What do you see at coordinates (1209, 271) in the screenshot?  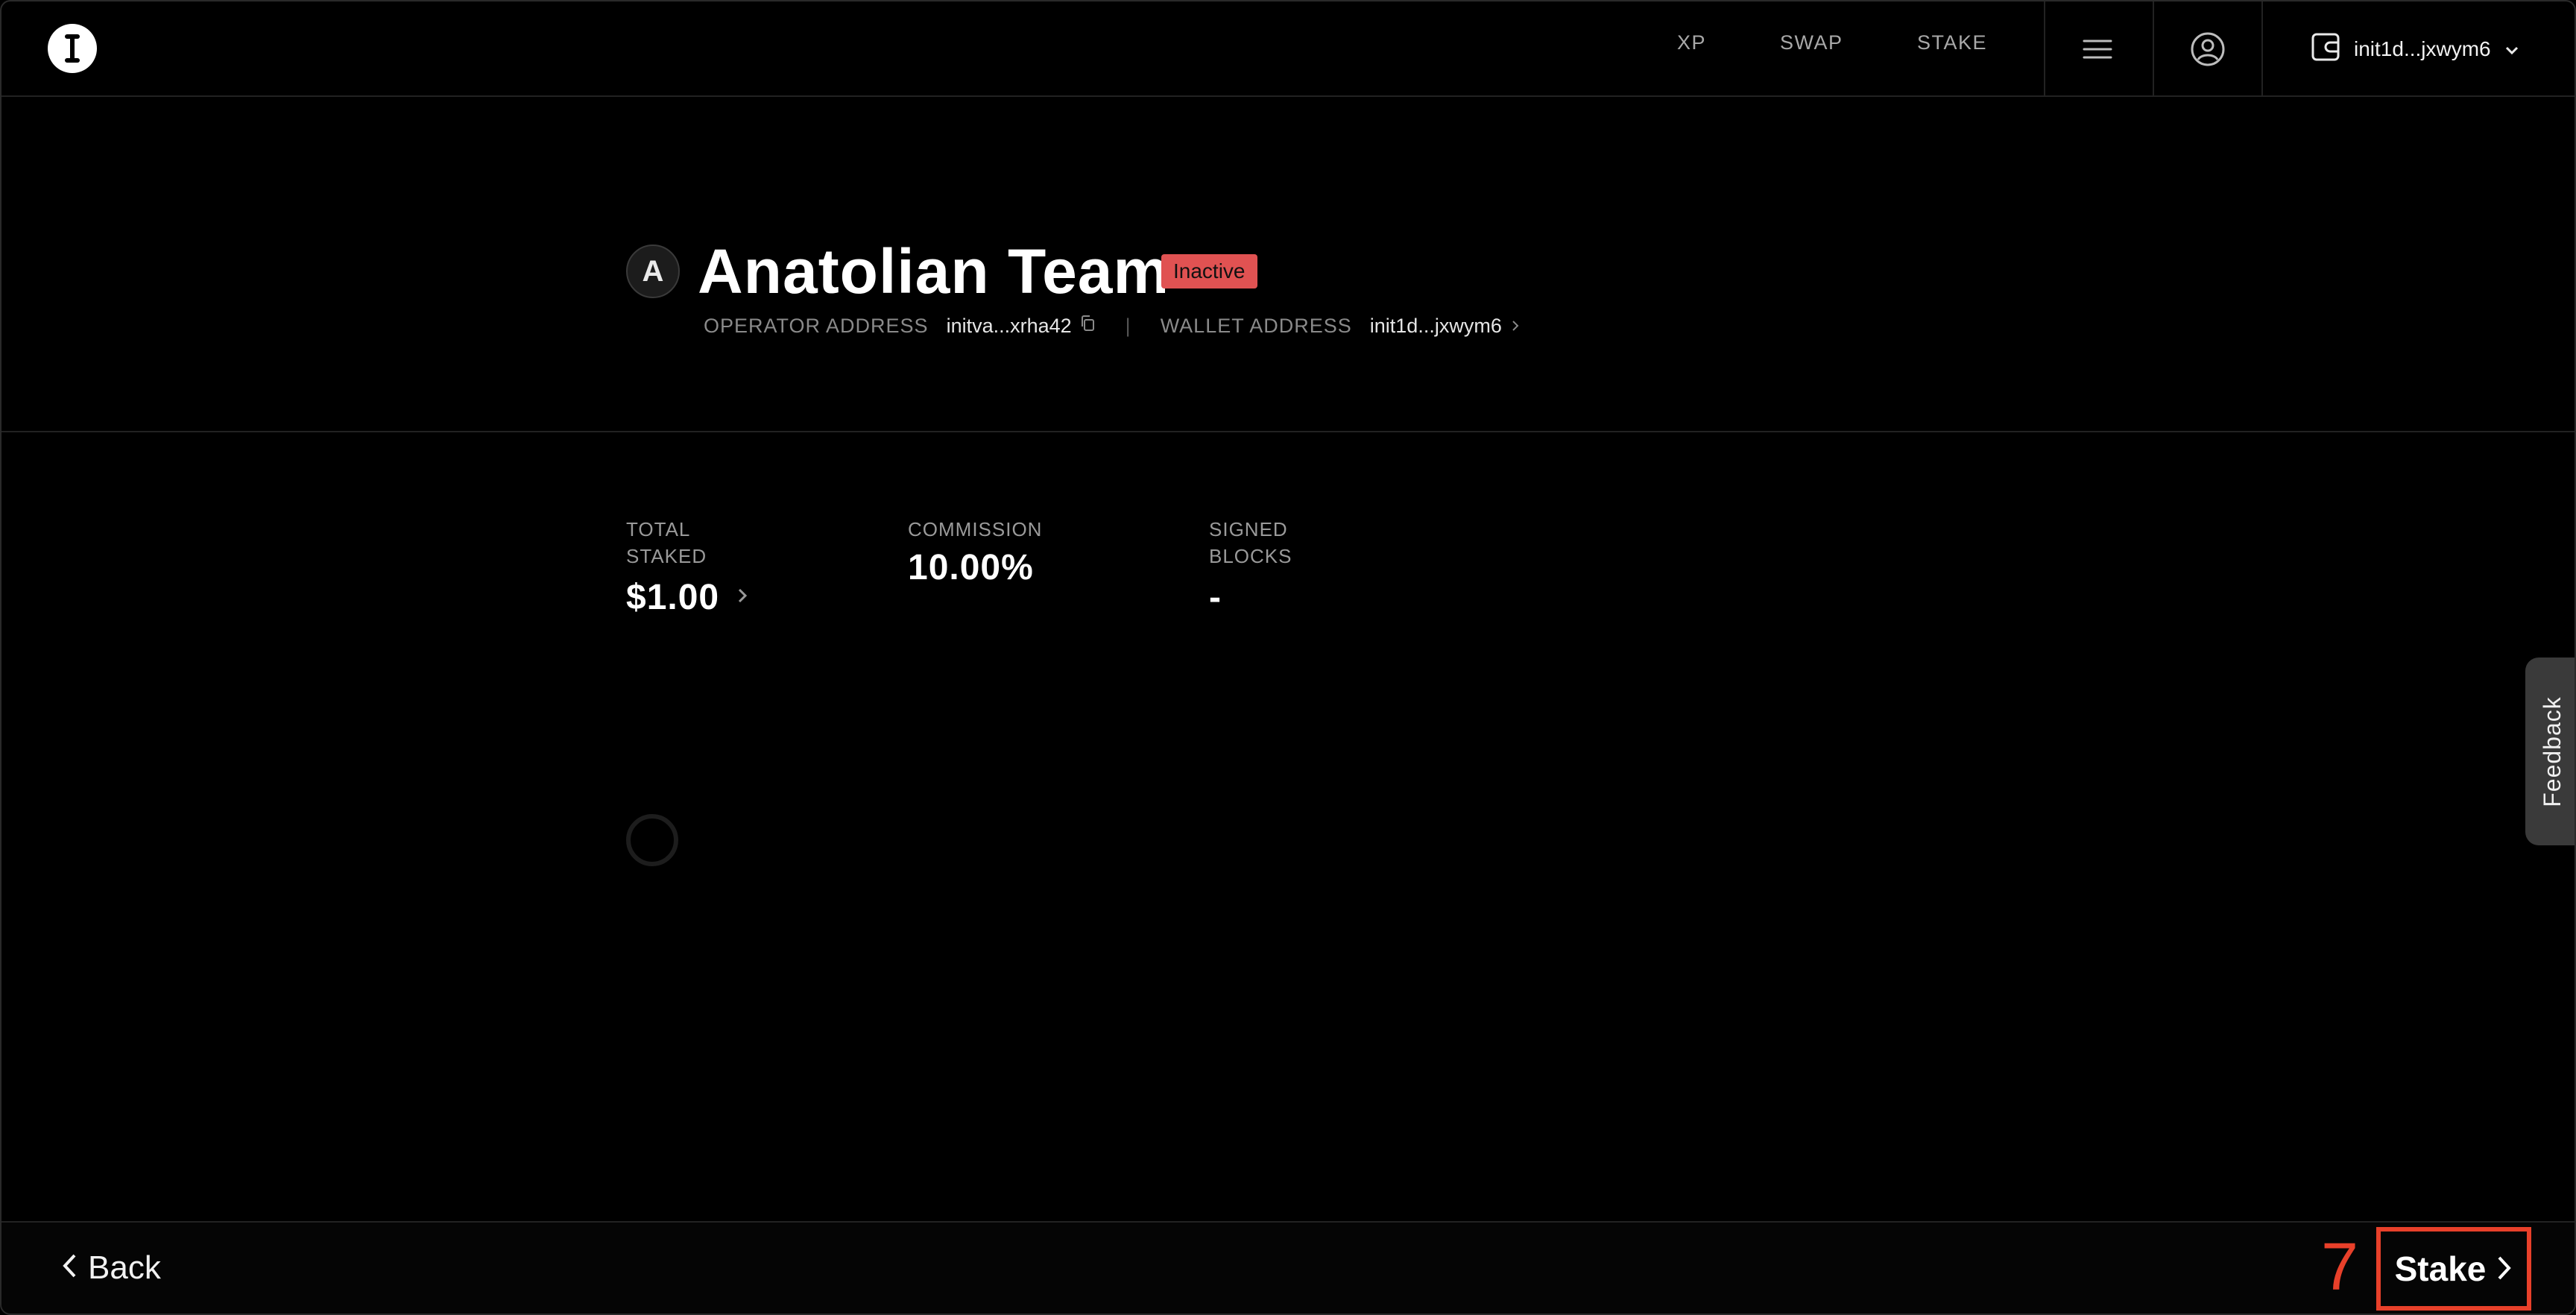 I see `status-badge: Inactive` at bounding box center [1209, 271].